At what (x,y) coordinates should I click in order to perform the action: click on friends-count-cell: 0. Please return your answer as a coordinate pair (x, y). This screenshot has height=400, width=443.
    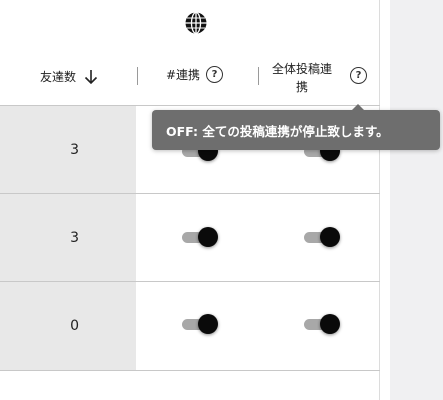
    Looking at the image, I should click on (68, 326).